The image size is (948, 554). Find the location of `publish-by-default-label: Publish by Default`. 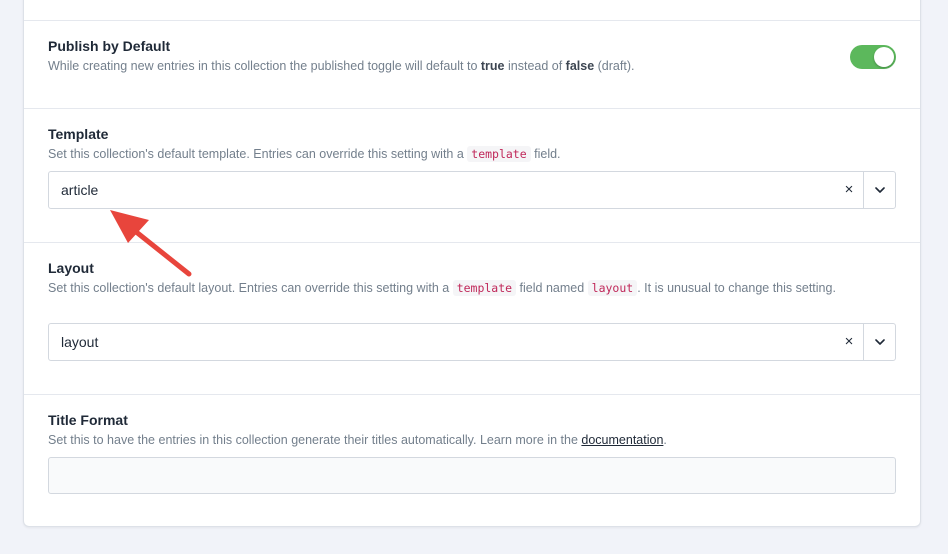

publish-by-default-label: Publish by Default is located at coordinates (109, 46).